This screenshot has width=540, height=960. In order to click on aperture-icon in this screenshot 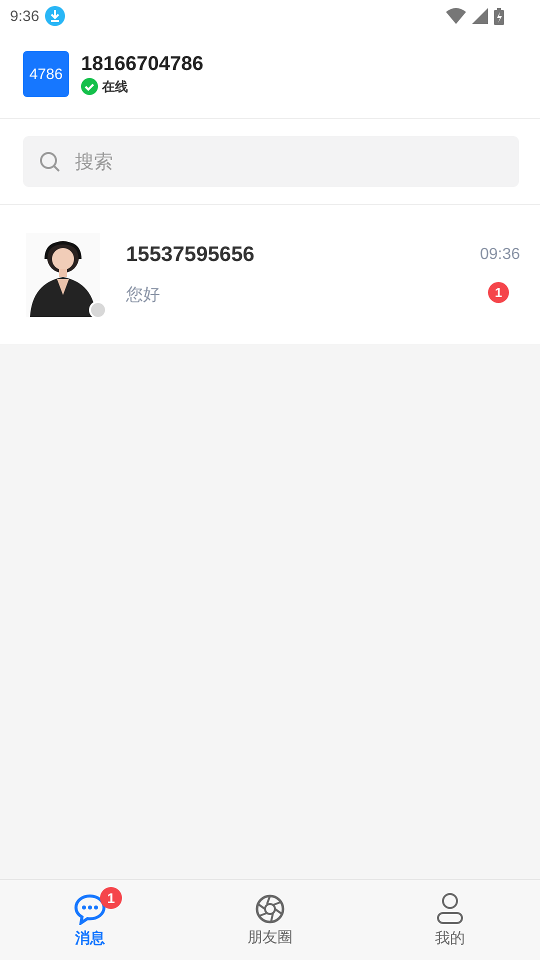, I will do `click(270, 909)`.